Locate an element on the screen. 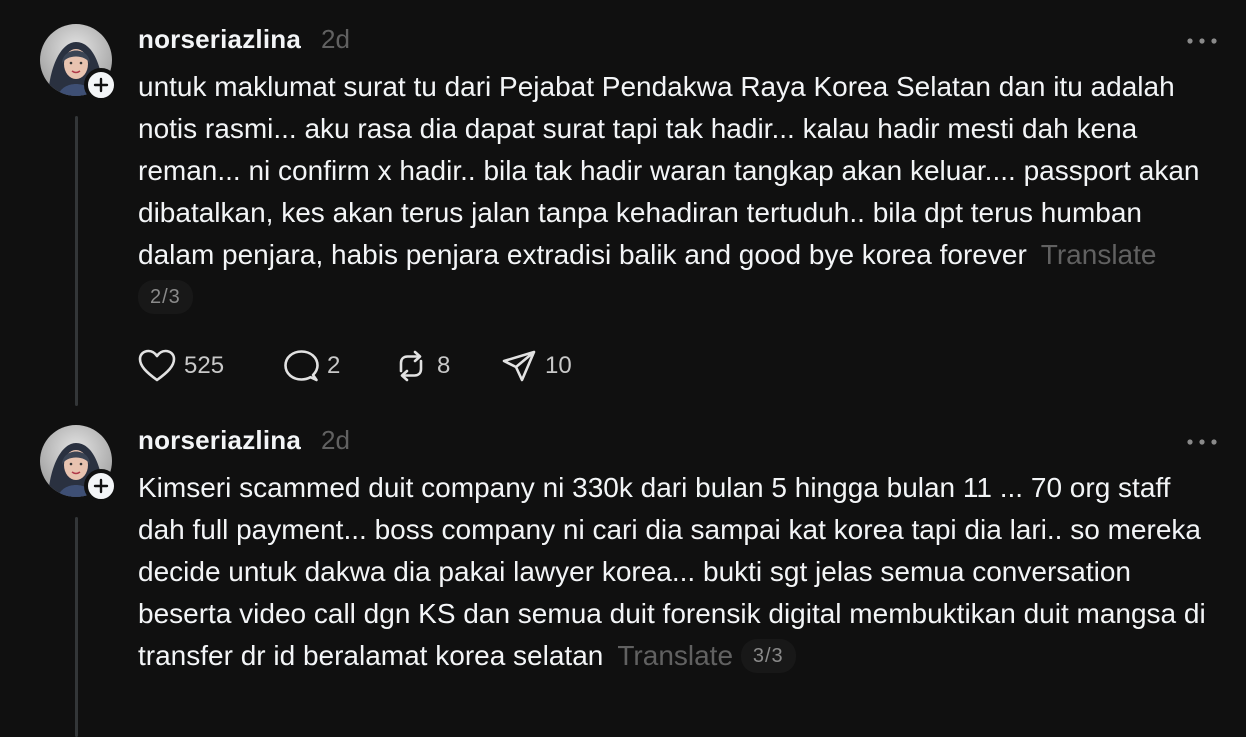 The width and height of the screenshot is (1246, 737). share-count: 10 is located at coordinates (558, 365).